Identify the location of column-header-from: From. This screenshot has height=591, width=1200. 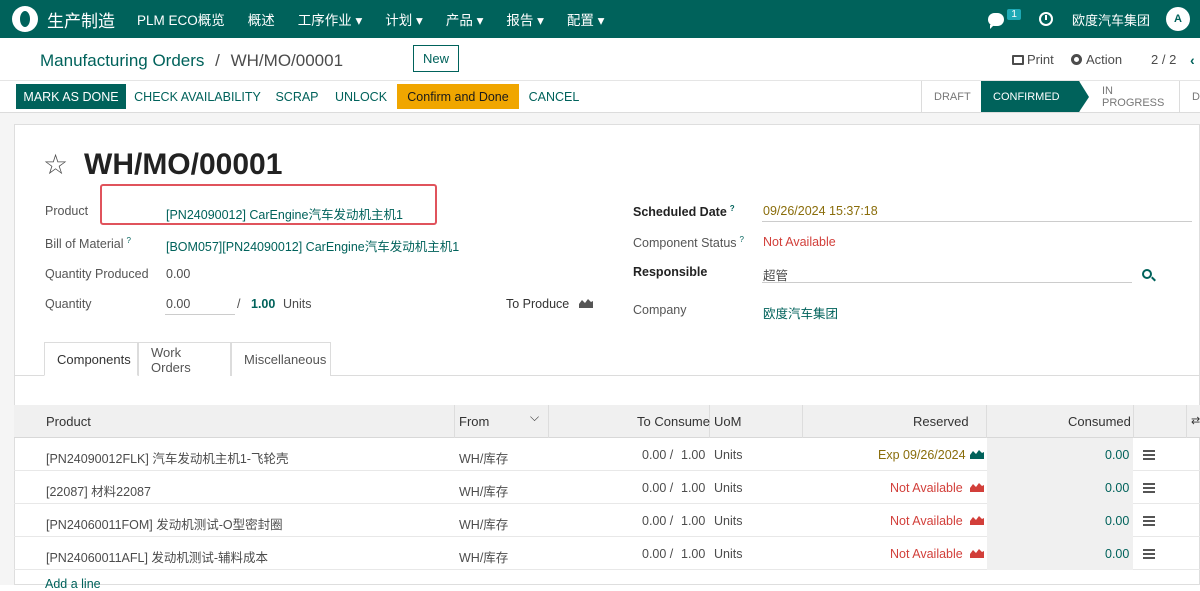
(474, 421).